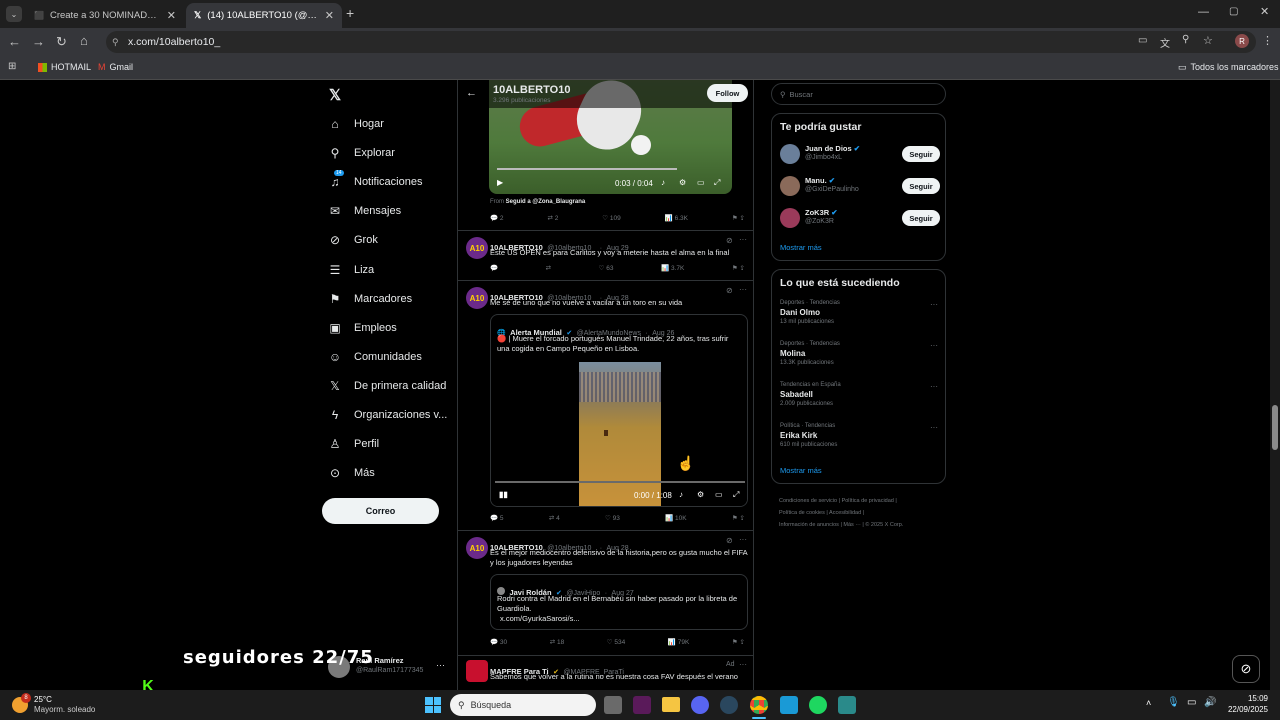  What do you see at coordinates (727, 93) in the screenshot?
I see `follow-button: Follow` at bounding box center [727, 93].